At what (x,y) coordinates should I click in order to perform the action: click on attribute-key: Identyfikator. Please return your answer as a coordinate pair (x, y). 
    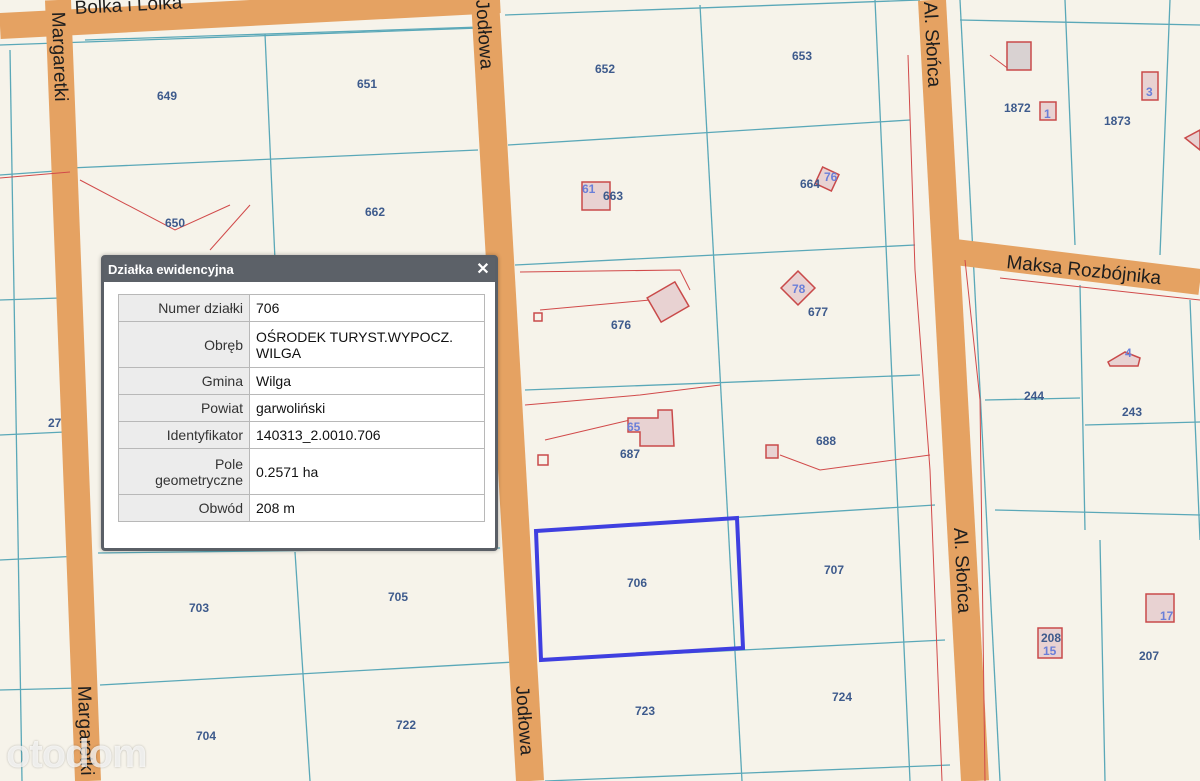
    Looking at the image, I should click on (184, 435).